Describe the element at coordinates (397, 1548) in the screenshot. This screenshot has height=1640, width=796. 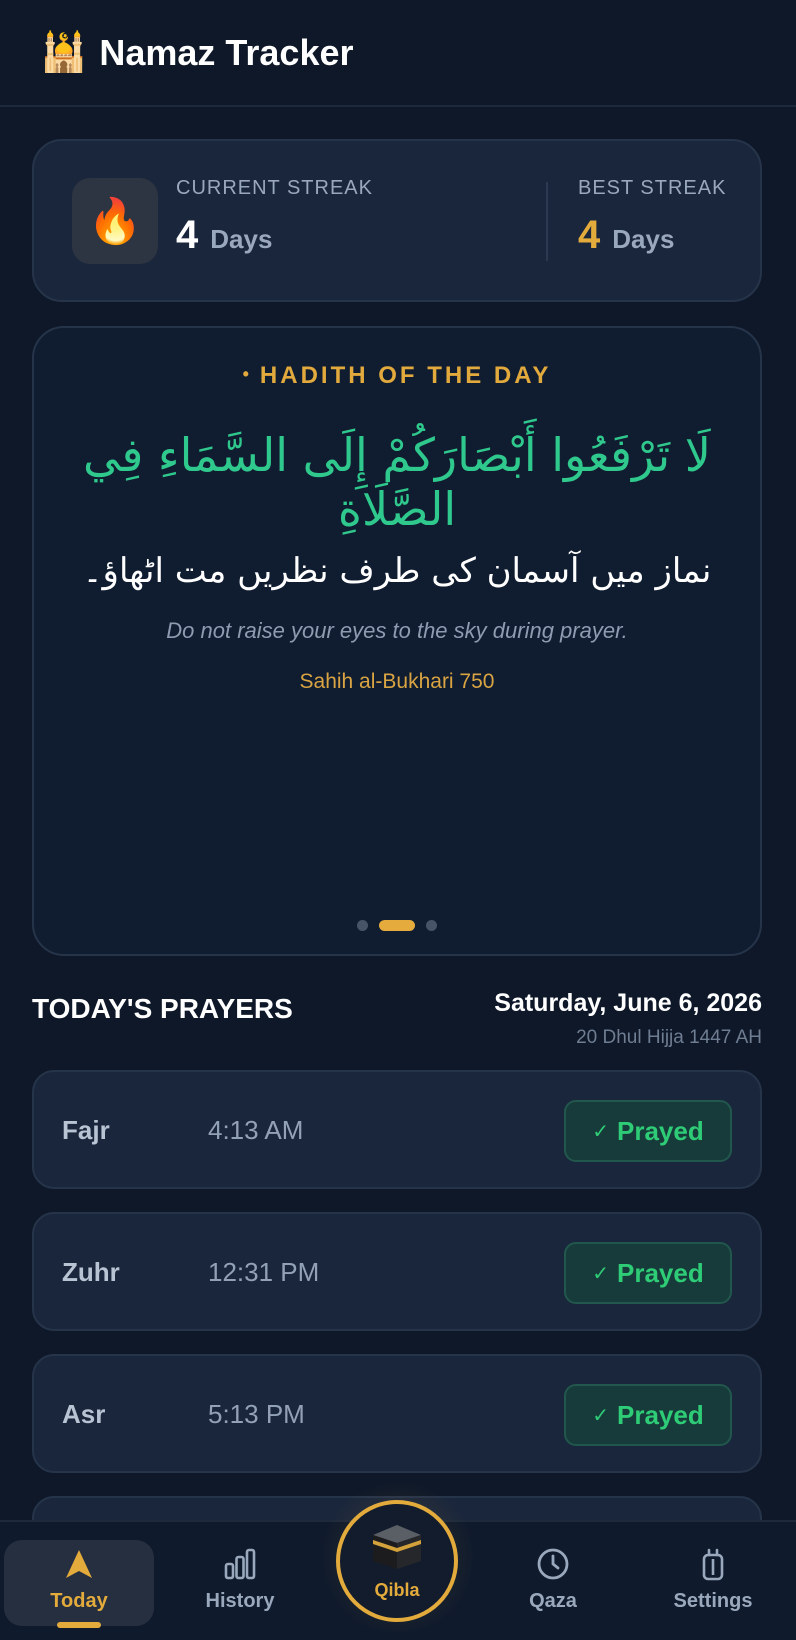
I see `kaaba-icon` at that location.